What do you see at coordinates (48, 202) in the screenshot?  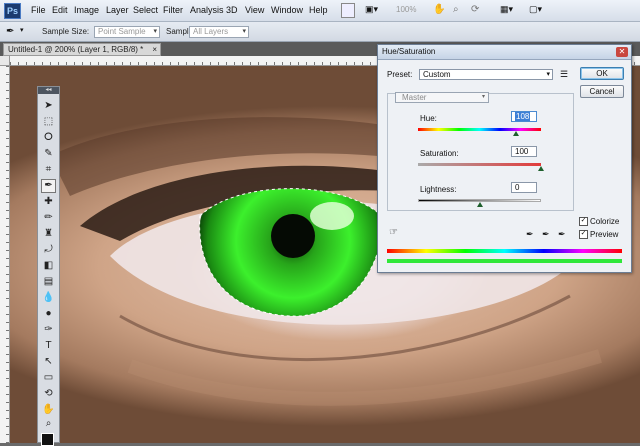 I see `healing-brush-tool-icon: ✚` at bounding box center [48, 202].